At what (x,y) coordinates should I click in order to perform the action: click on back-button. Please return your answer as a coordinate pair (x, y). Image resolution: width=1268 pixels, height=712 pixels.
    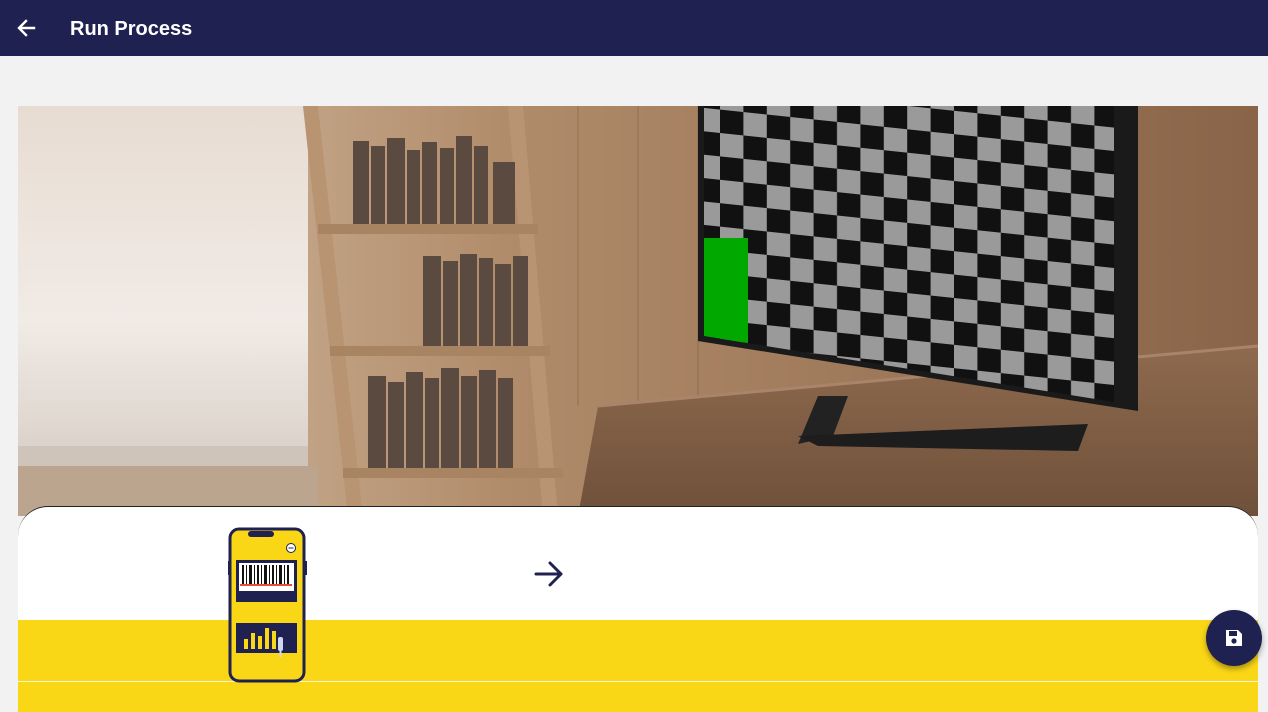
    Looking at the image, I should click on (26, 28).